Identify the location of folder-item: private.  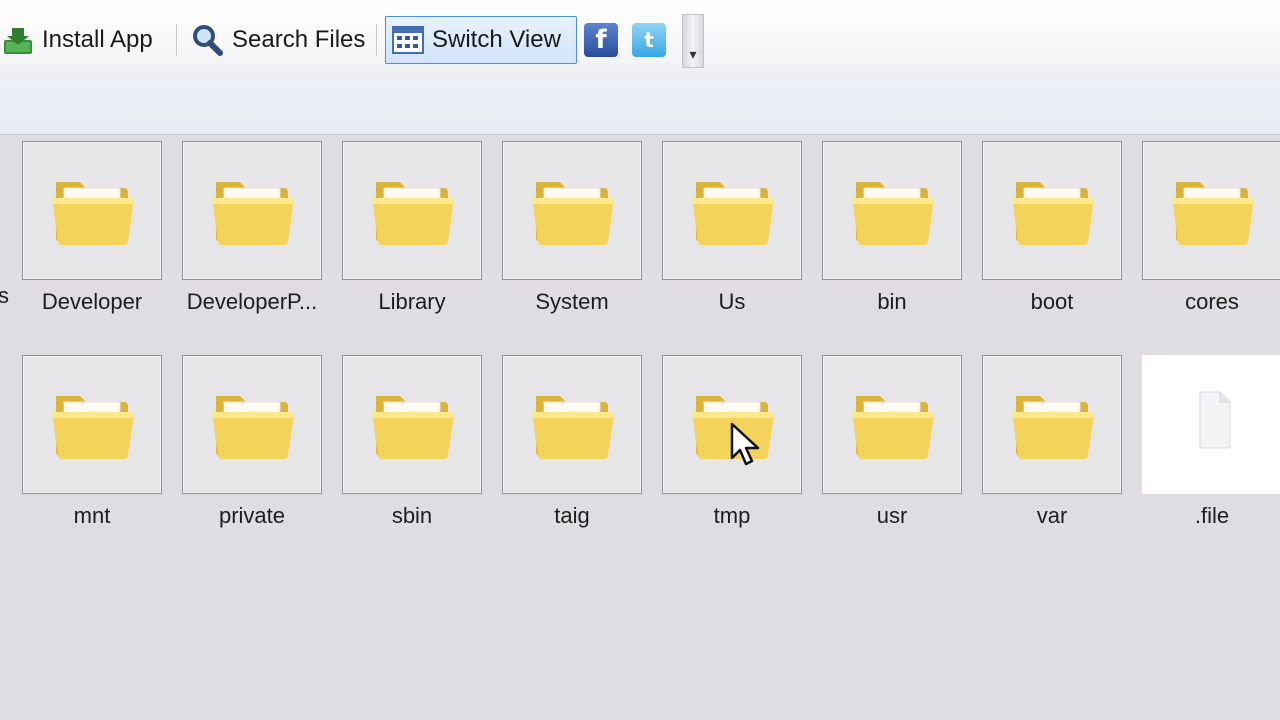
(252, 445).